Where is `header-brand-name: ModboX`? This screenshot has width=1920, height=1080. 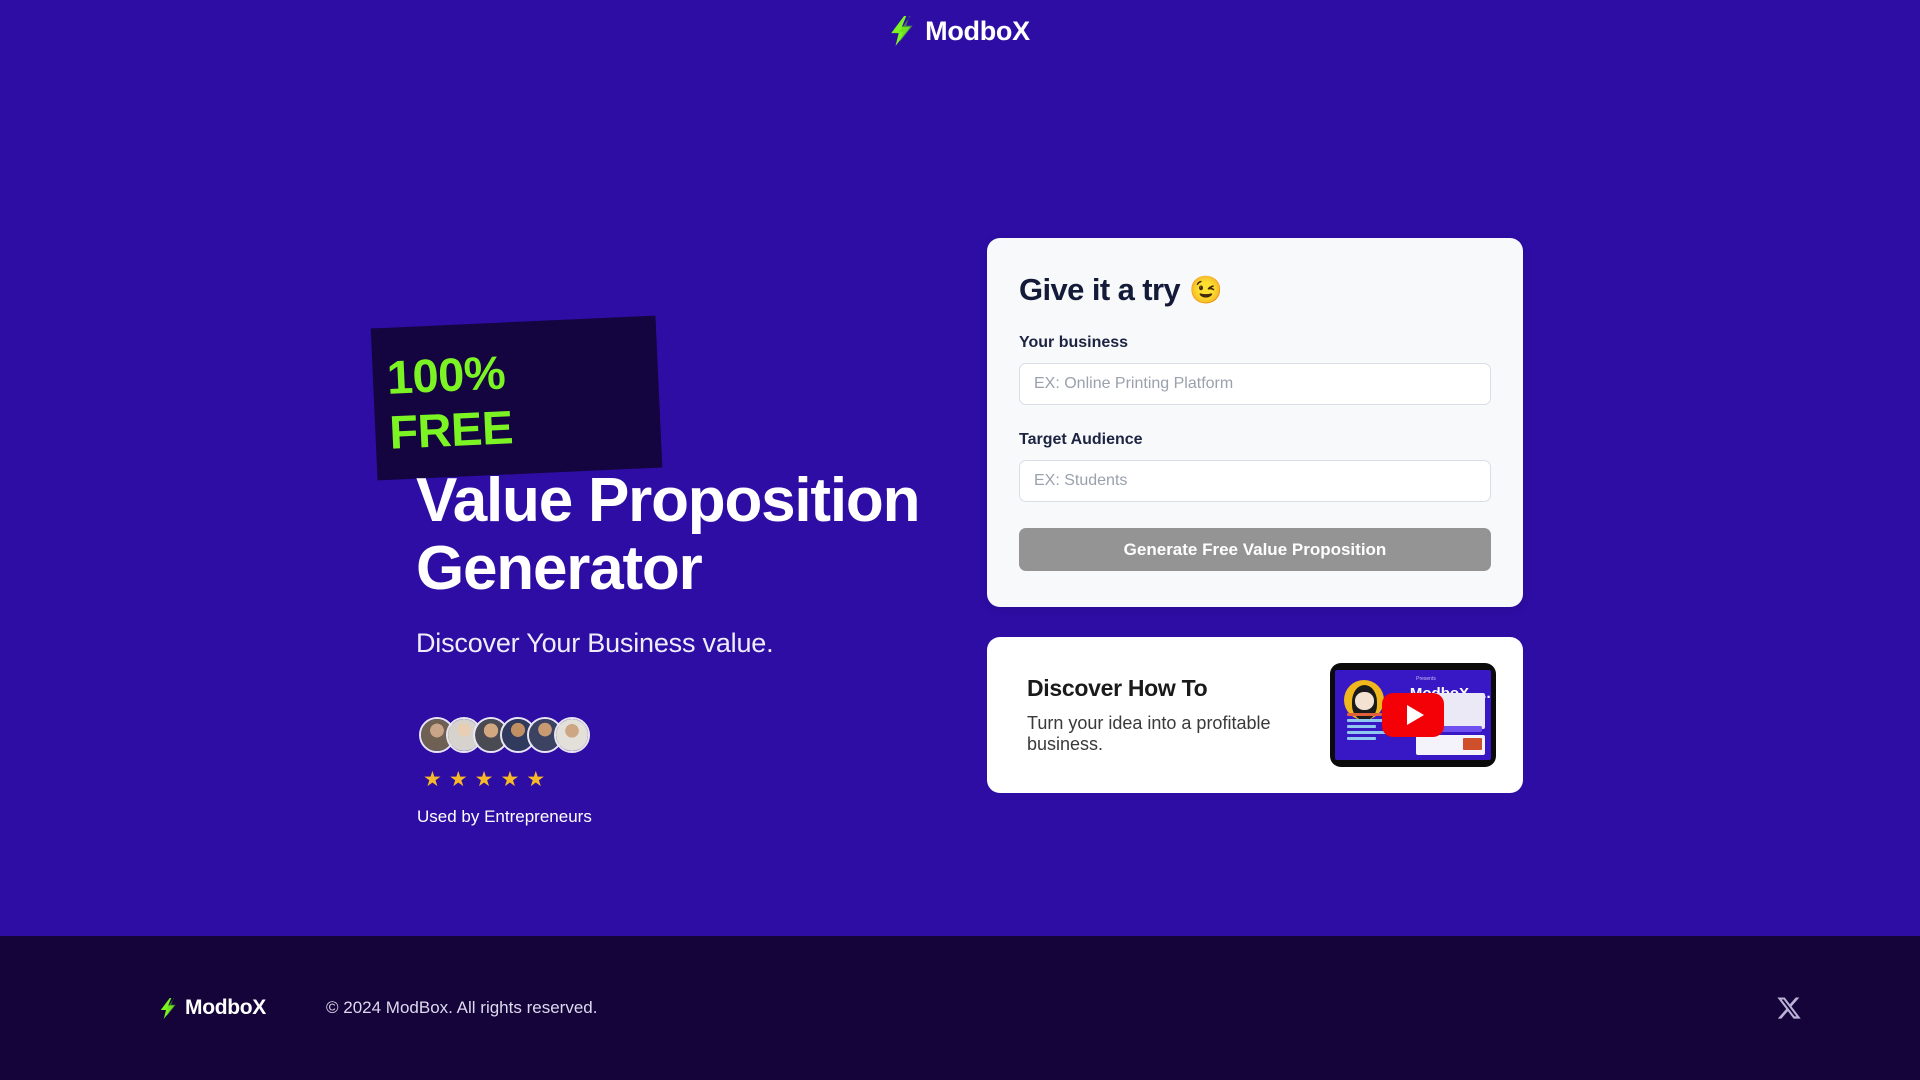
header-brand-name: ModboX is located at coordinates (977, 30).